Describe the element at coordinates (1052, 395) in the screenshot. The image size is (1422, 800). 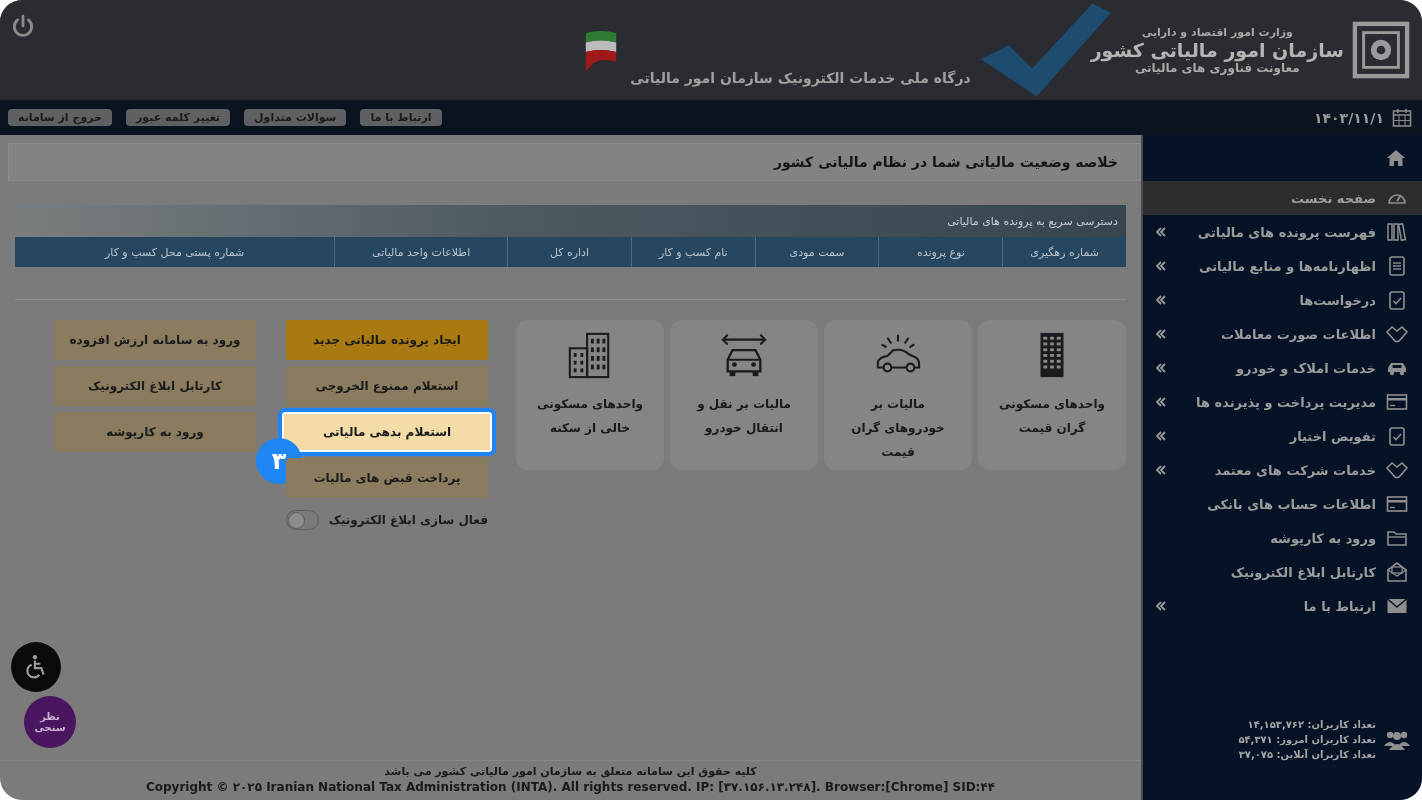
I see `service-card: واحدهای مسکونی گران قیمت` at that location.